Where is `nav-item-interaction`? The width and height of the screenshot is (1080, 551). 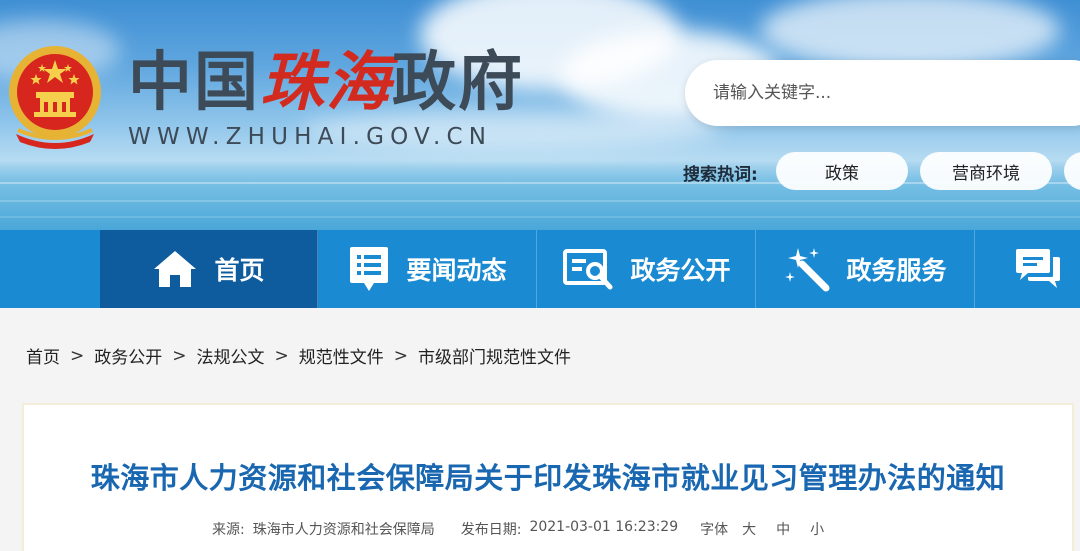
nav-item-interaction is located at coordinates (1028, 269).